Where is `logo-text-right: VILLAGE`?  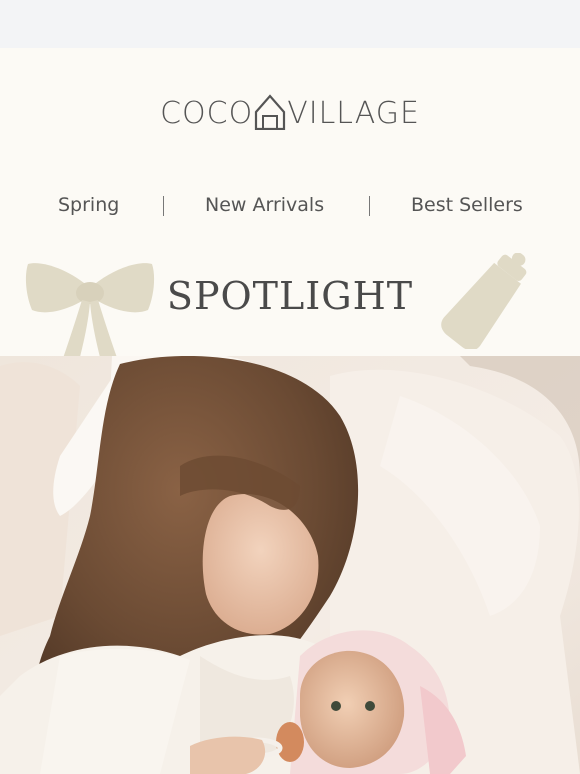 logo-text-right: VILLAGE is located at coordinates (353, 113).